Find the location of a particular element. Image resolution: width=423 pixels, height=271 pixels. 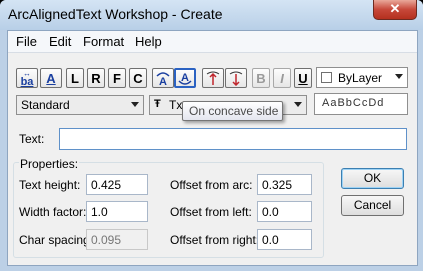

width-factor-label: Width factor: is located at coordinates (53, 212).